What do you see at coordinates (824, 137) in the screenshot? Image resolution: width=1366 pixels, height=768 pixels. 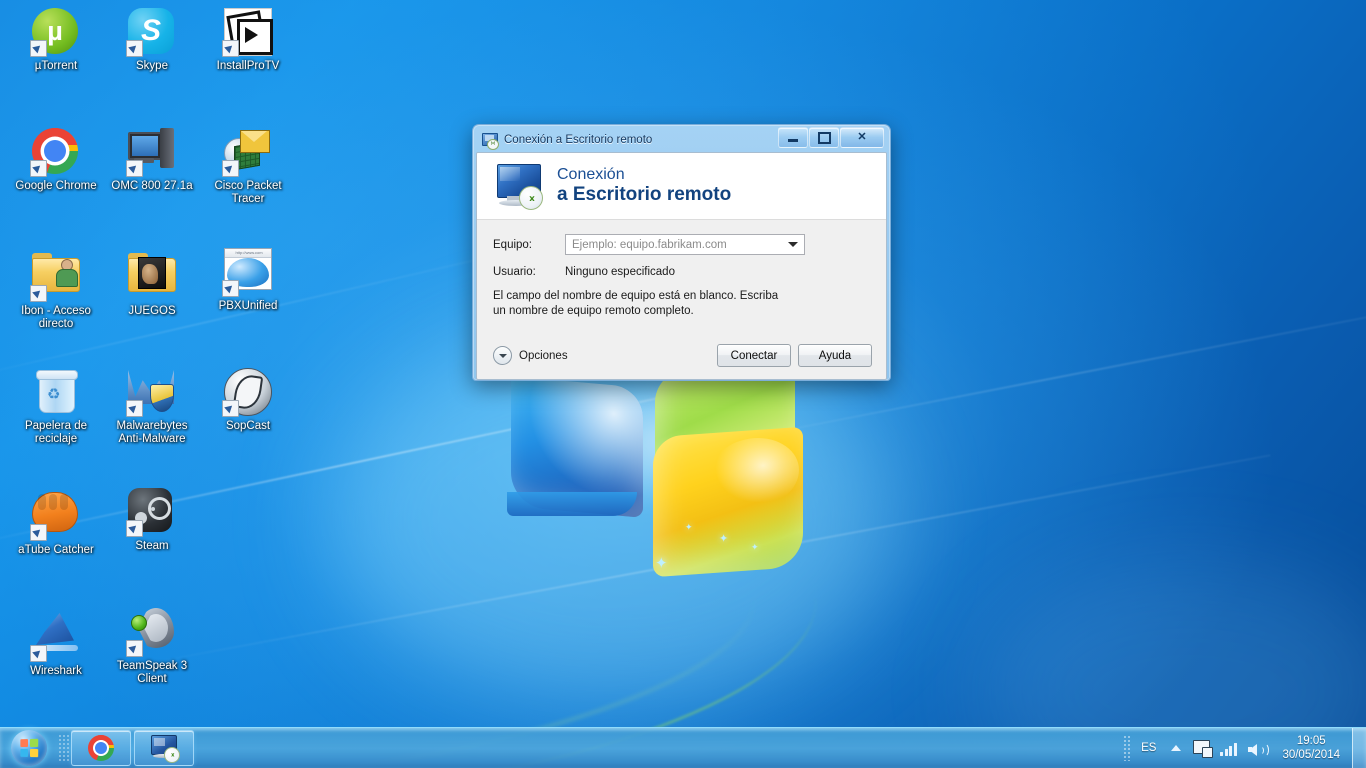 I see `maximize-button` at bounding box center [824, 137].